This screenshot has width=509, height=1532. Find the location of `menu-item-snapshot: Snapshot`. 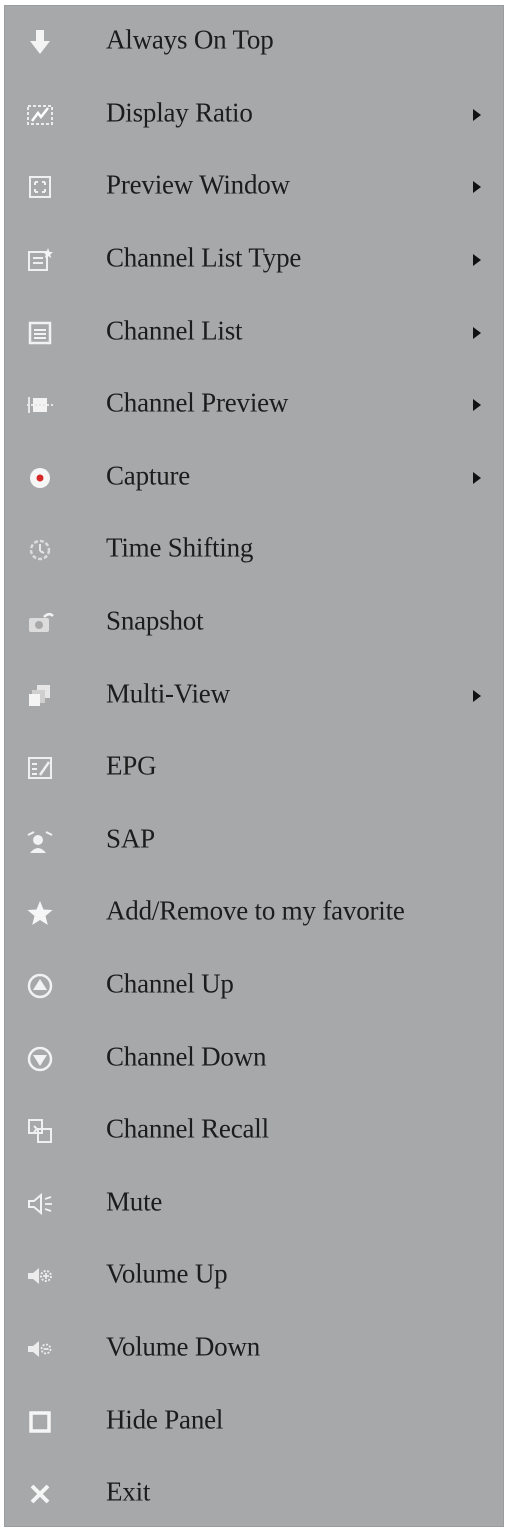

menu-item-snapshot: Snapshot is located at coordinates (254, 623).